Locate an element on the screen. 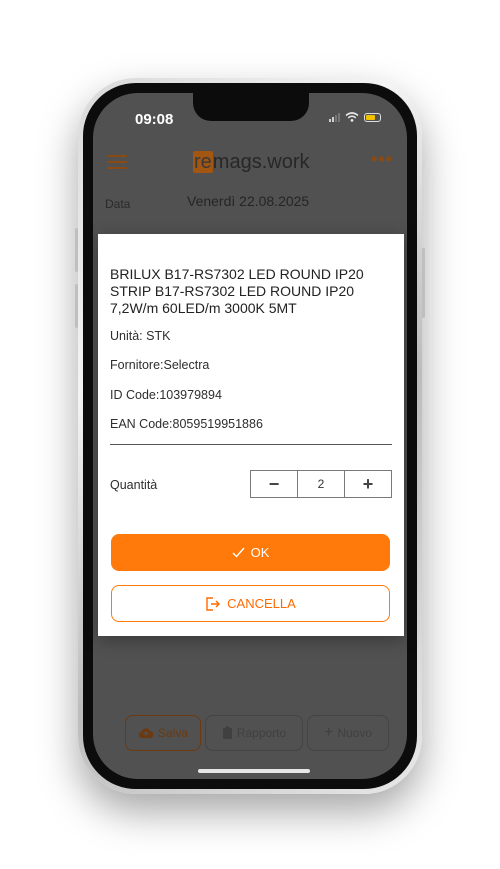 The width and height of the screenshot is (500, 869). status-icons is located at coordinates (355, 117).